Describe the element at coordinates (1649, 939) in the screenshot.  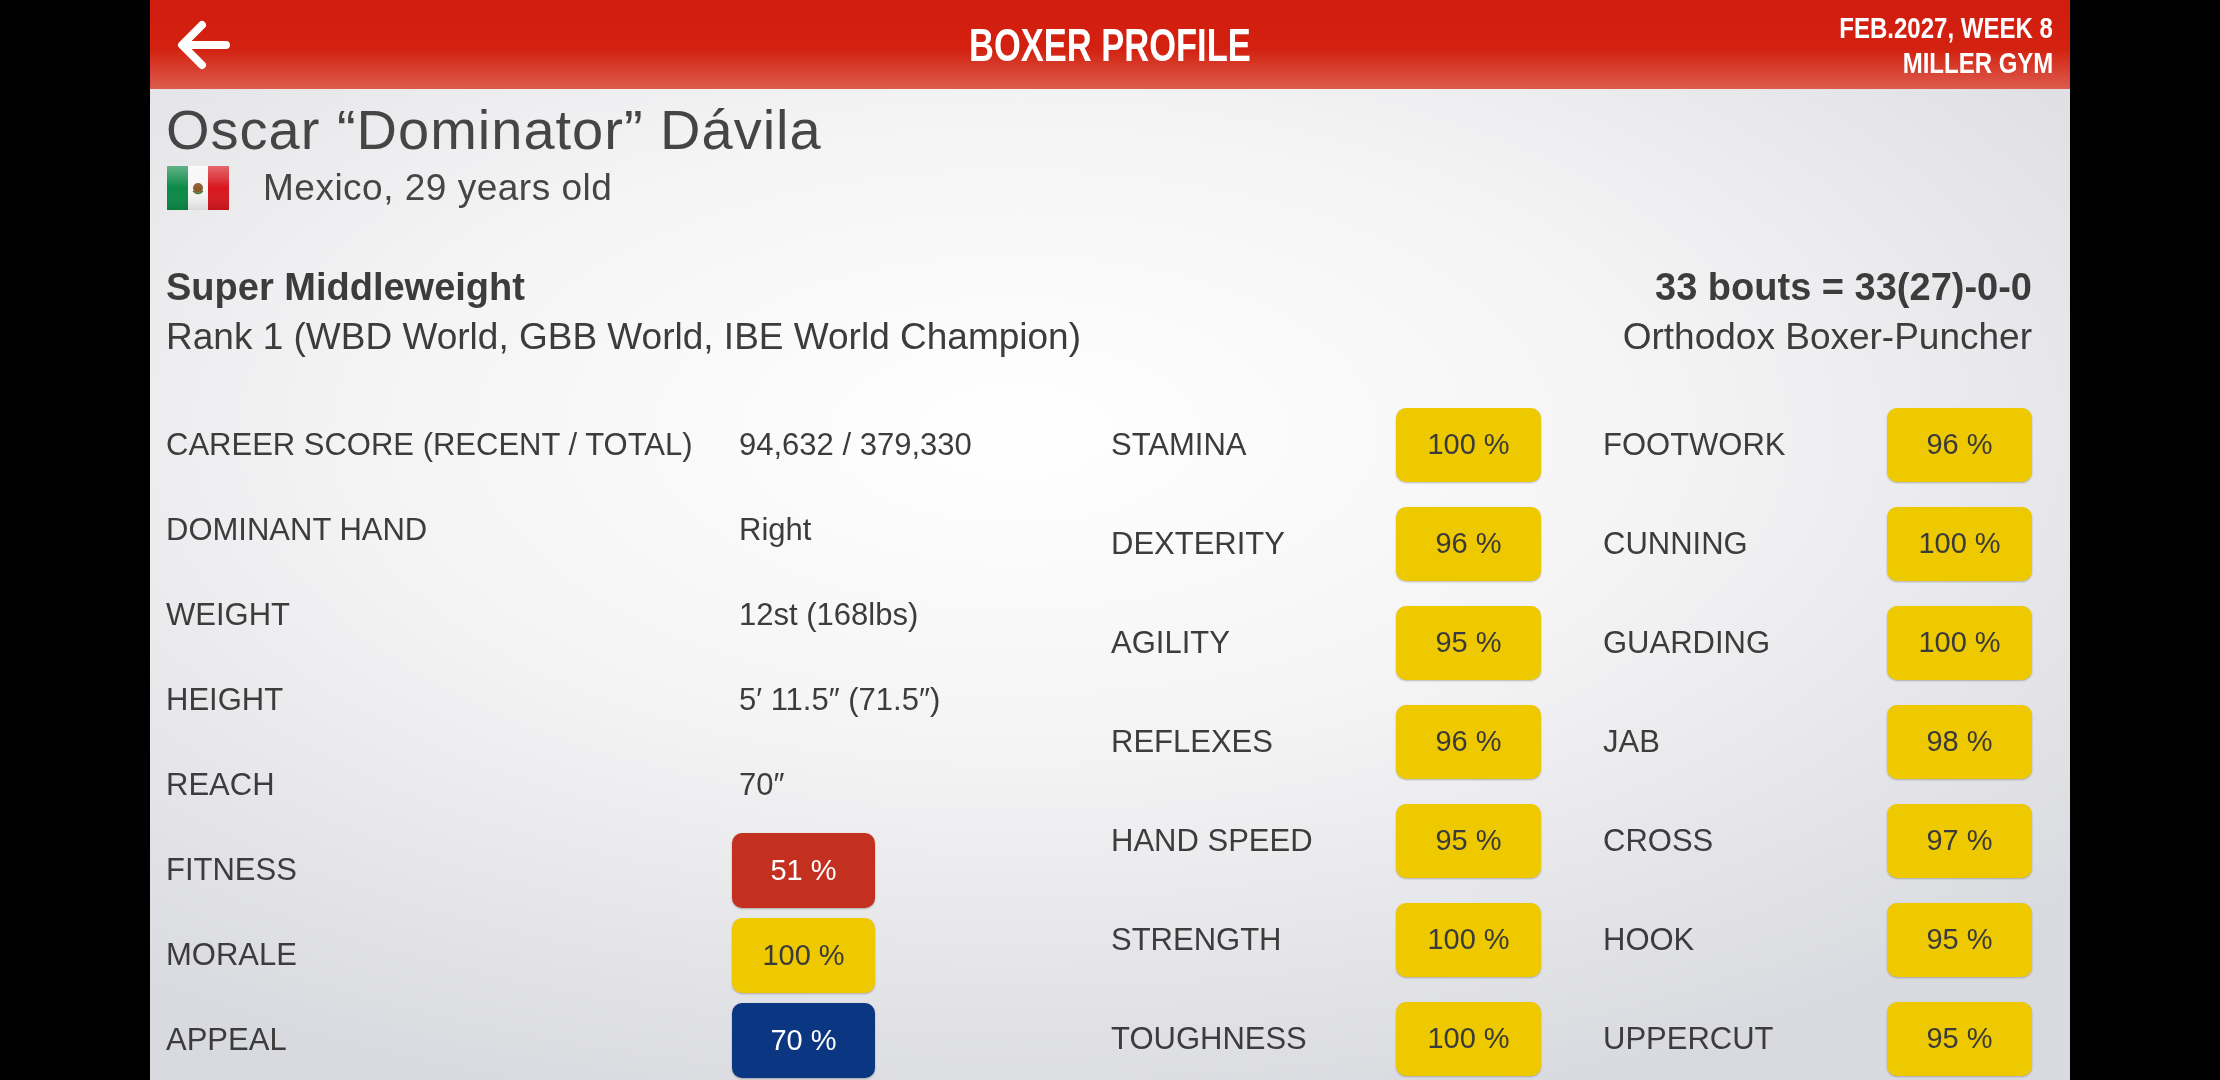
I see `attribute-label: HOOK` at that location.